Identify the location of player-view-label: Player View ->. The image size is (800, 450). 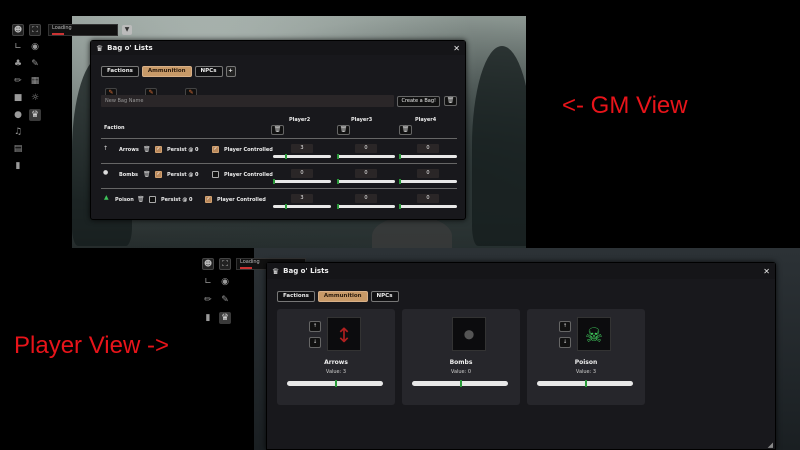
(91, 345).